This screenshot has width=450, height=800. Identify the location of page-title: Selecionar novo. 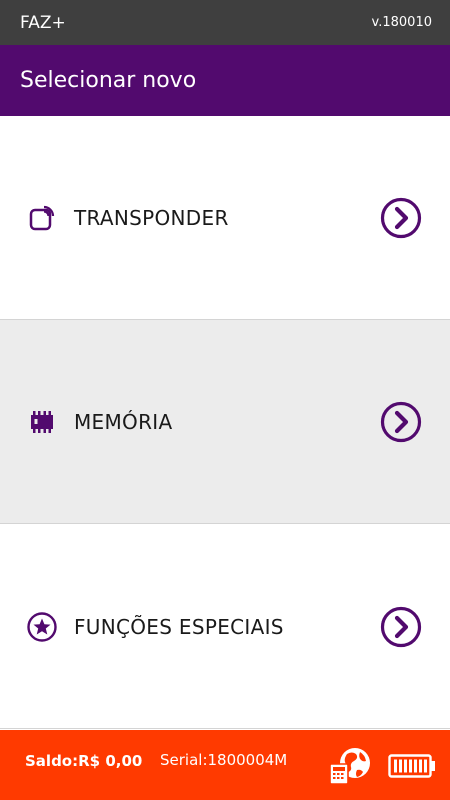
(108, 80).